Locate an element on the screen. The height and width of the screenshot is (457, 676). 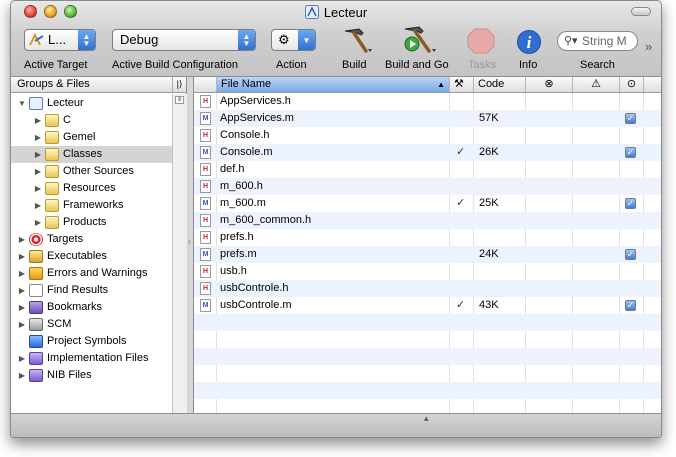
groups-tree-item: ▶ Frameworks is located at coordinates (91, 205).